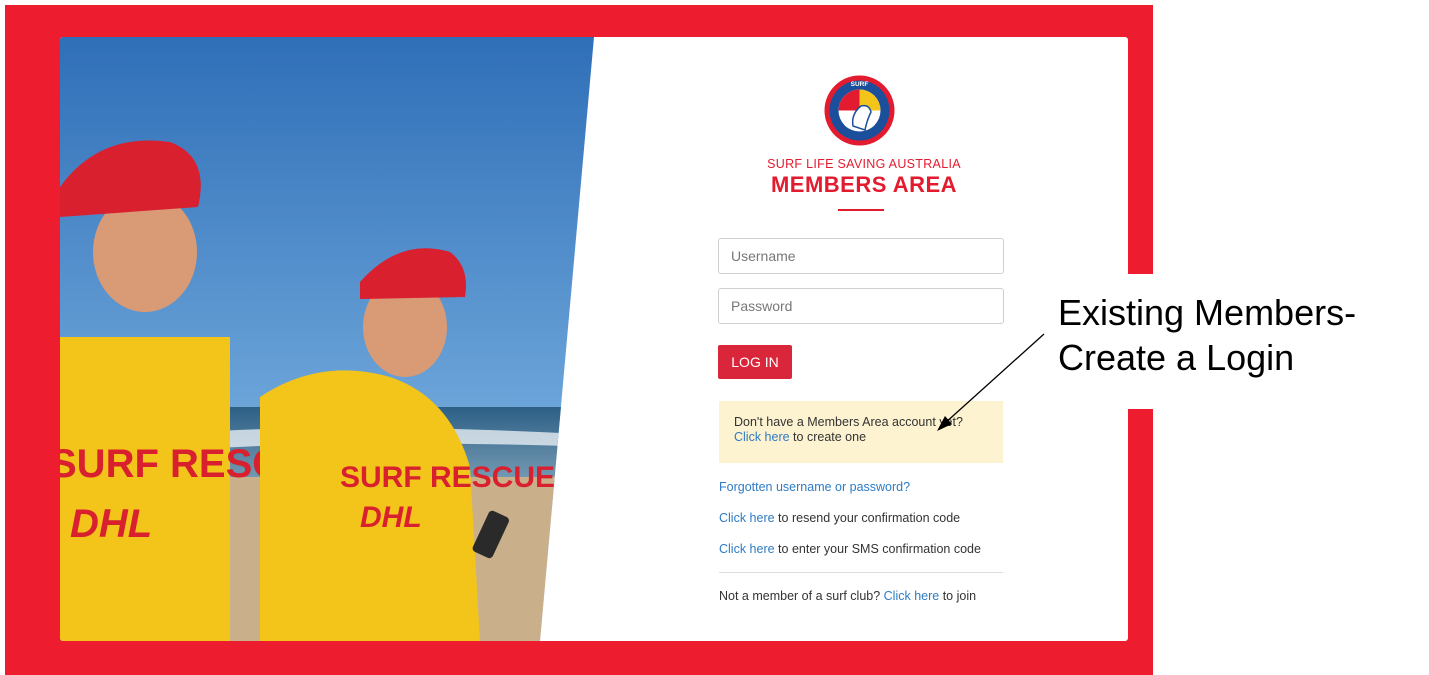 Image resolution: width=1429 pixels, height=675 pixels. Describe the element at coordinates (755, 362) in the screenshot. I see `login-button: LOG IN` at that location.